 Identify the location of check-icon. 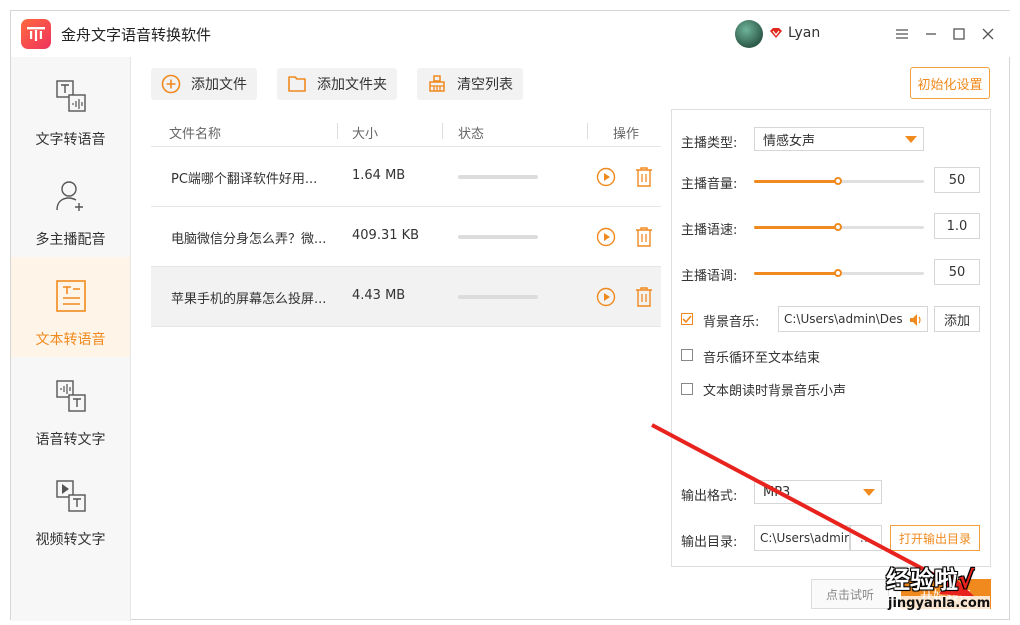
(687, 319).